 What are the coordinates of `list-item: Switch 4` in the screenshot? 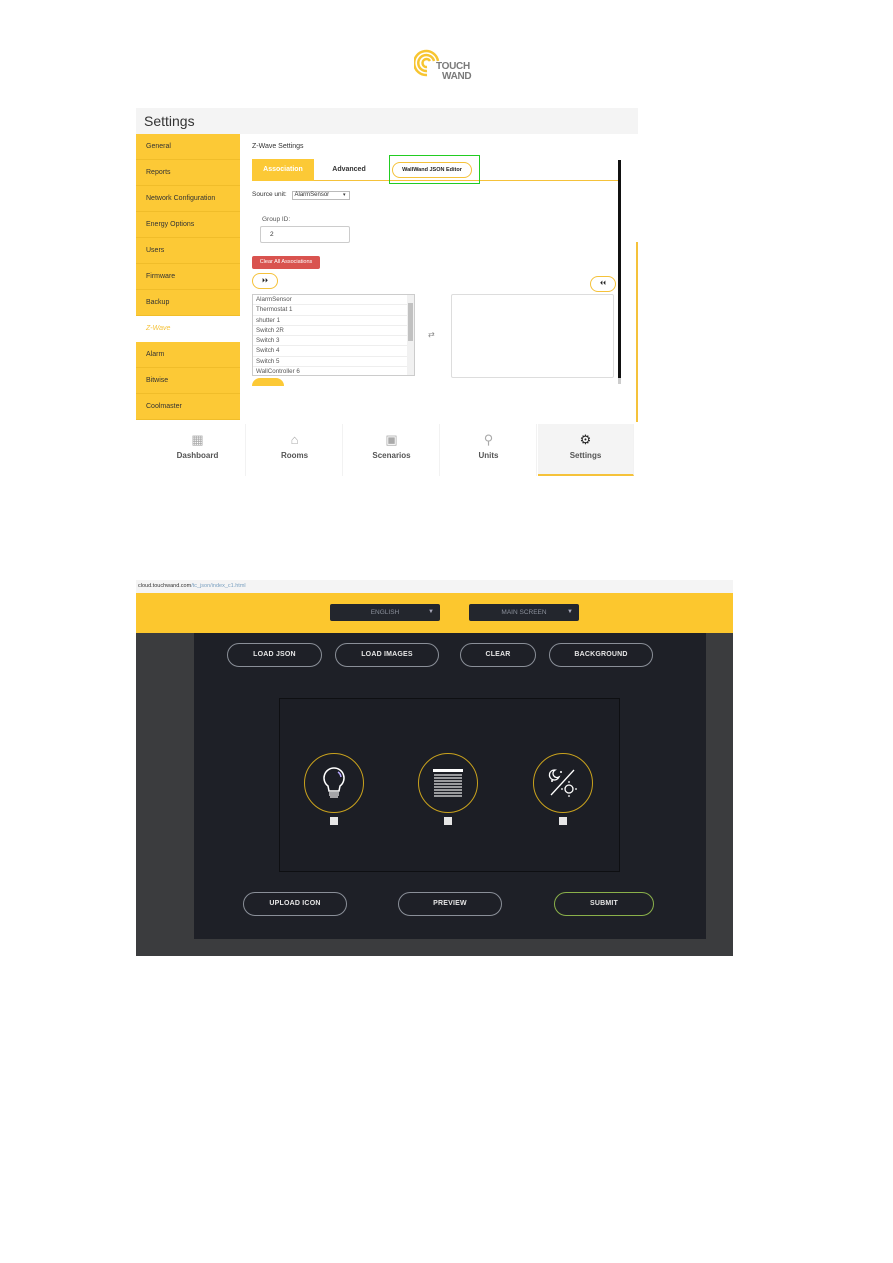 It's located at (330, 351).